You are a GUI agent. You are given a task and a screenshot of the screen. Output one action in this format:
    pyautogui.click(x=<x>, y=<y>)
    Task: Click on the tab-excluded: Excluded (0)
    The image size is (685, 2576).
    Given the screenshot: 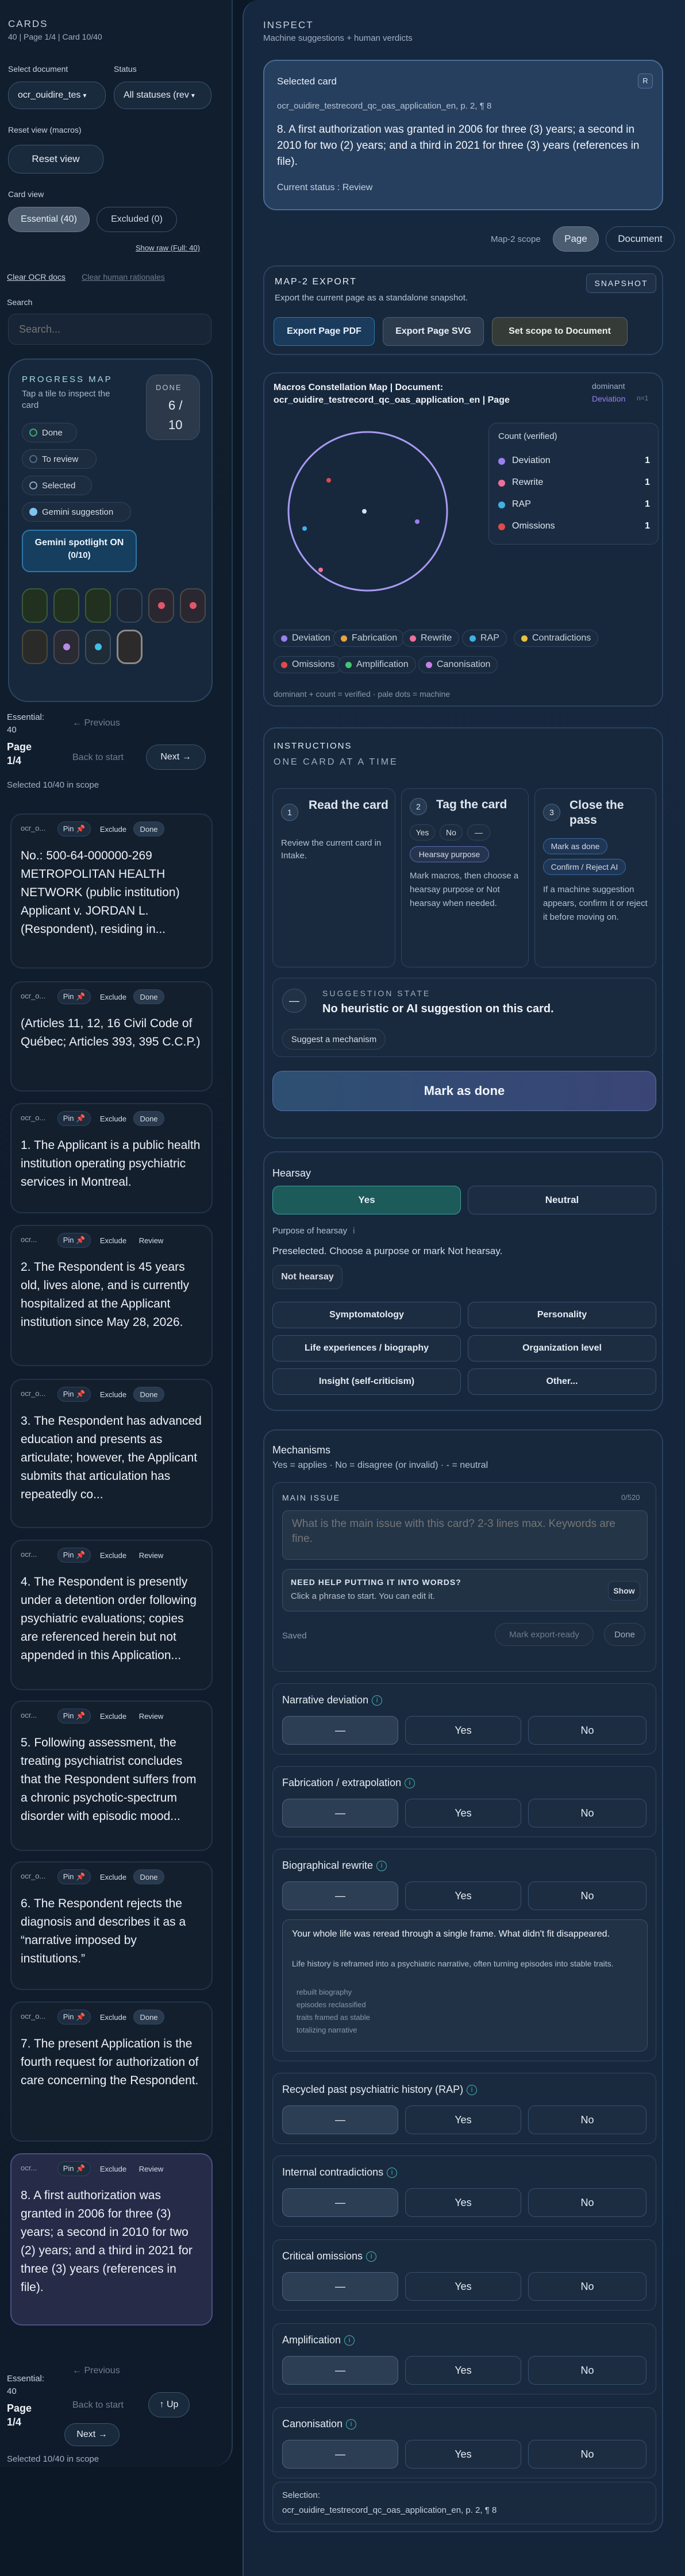 What is the action you would take?
    pyautogui.click(x=137, y=219)
    